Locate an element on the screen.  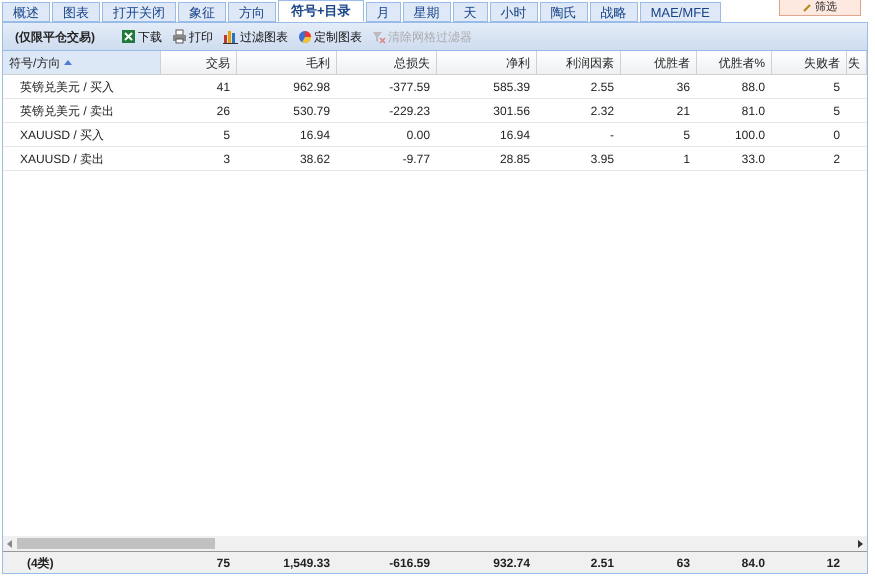
table-cell-text: 88.0 is located at coordinates (753, 87).